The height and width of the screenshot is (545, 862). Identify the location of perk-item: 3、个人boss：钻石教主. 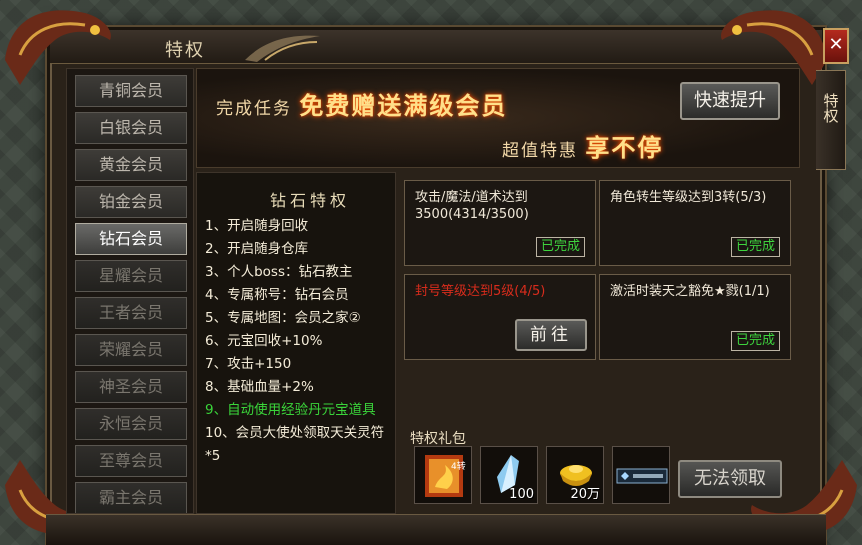
(279, 272).